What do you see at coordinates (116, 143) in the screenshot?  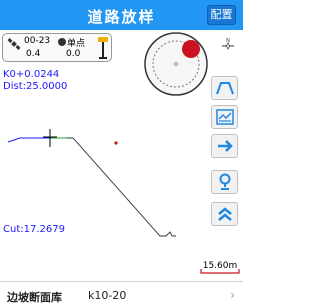 I see `target-point` at bounding box center [116, 143].